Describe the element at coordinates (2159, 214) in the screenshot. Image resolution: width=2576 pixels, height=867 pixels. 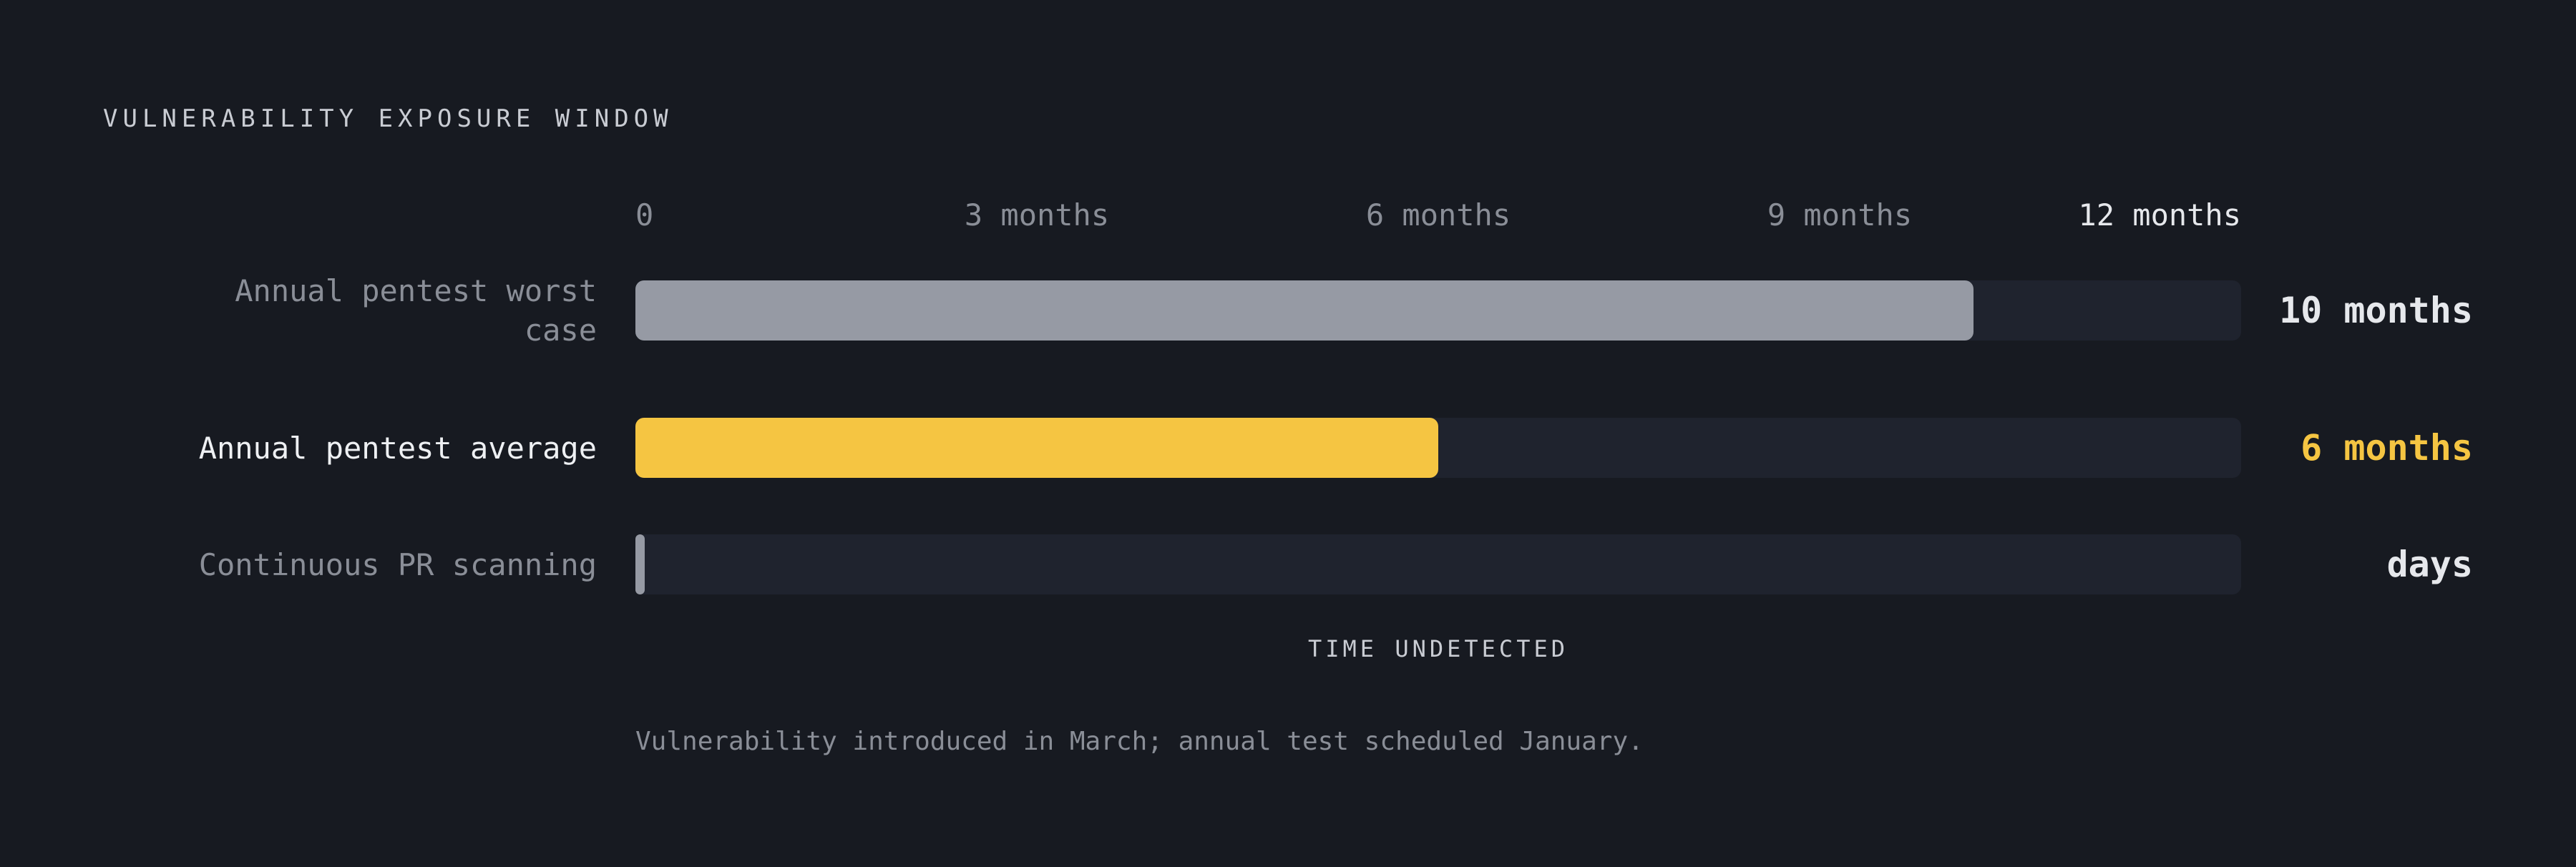
I see `x-tick-label: 12 months` at that location.